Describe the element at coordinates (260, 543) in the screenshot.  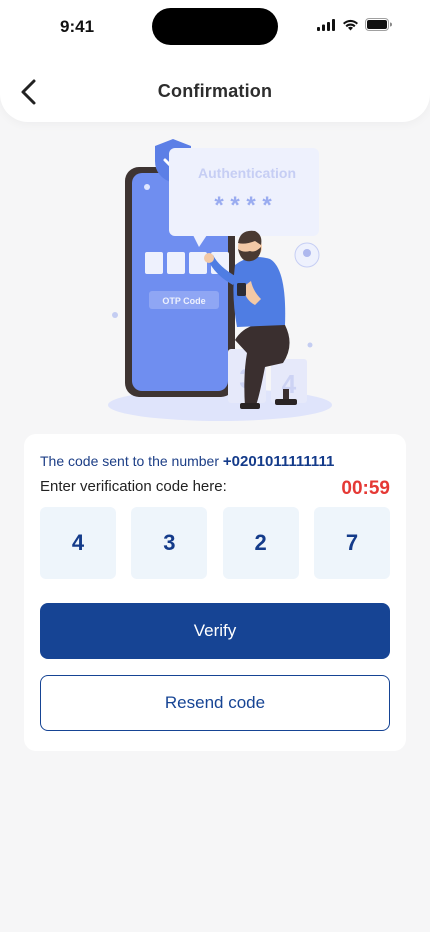
I see `otp-digit-3: 2` at that location.